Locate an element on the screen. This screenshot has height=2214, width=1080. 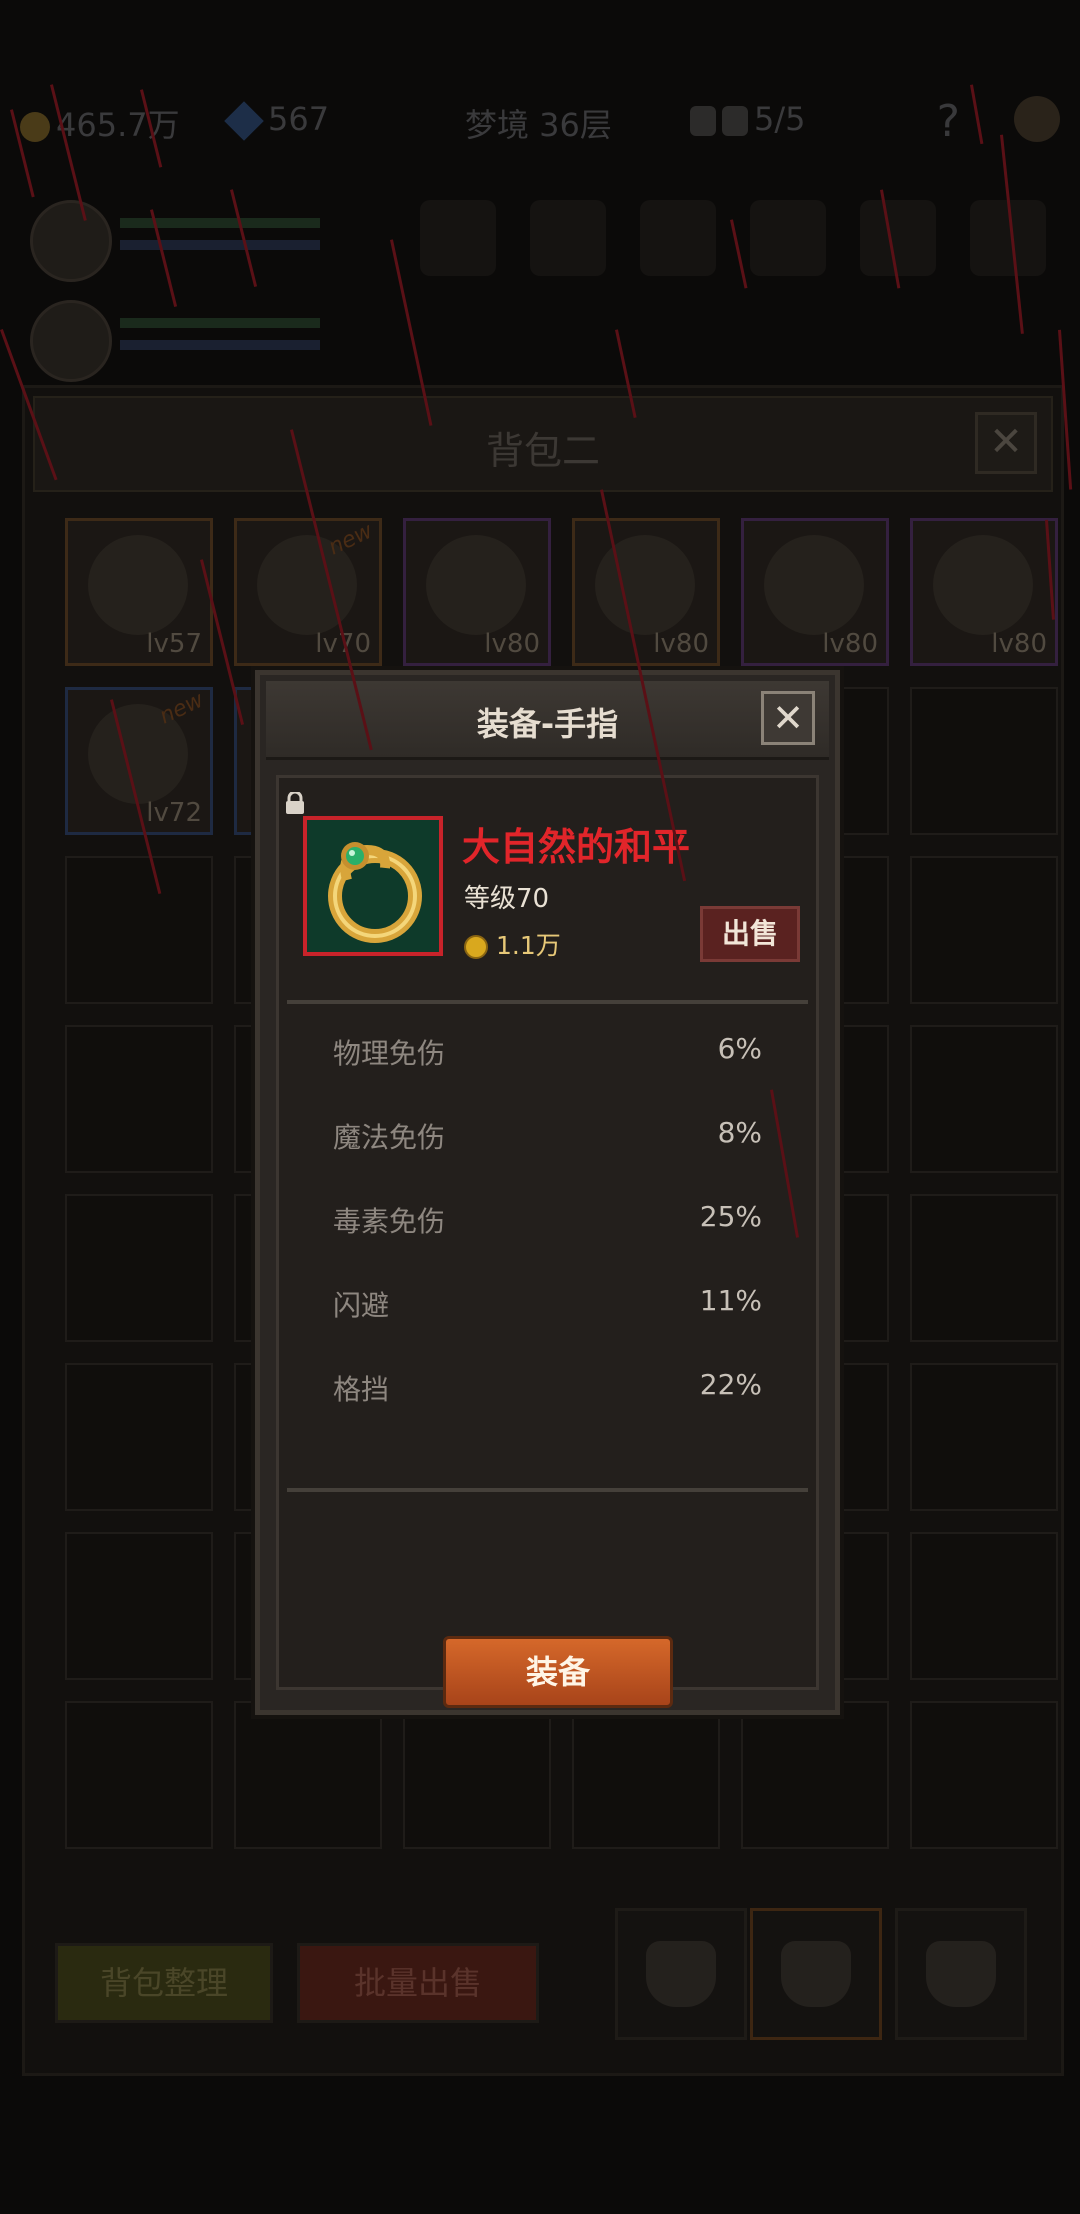
help-icon: ? is located at coordinates (948, 121).